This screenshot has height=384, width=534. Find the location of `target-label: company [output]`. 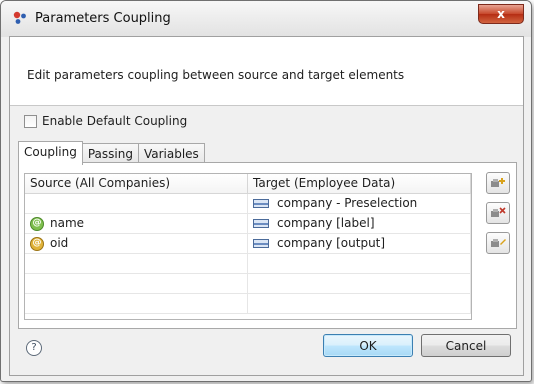

target-label: company [output] is located at coordinates (331, 243).